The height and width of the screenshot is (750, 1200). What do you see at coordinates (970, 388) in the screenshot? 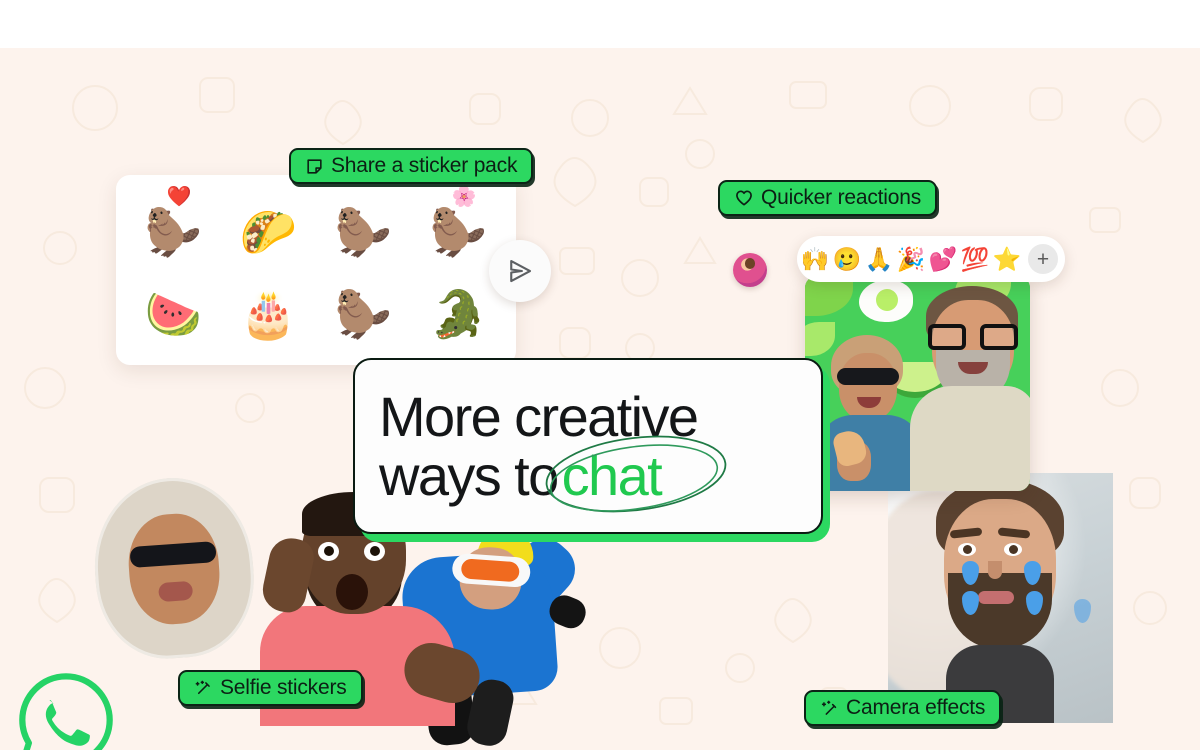
I see `video-participant-right` at bounding box center [970, 388].